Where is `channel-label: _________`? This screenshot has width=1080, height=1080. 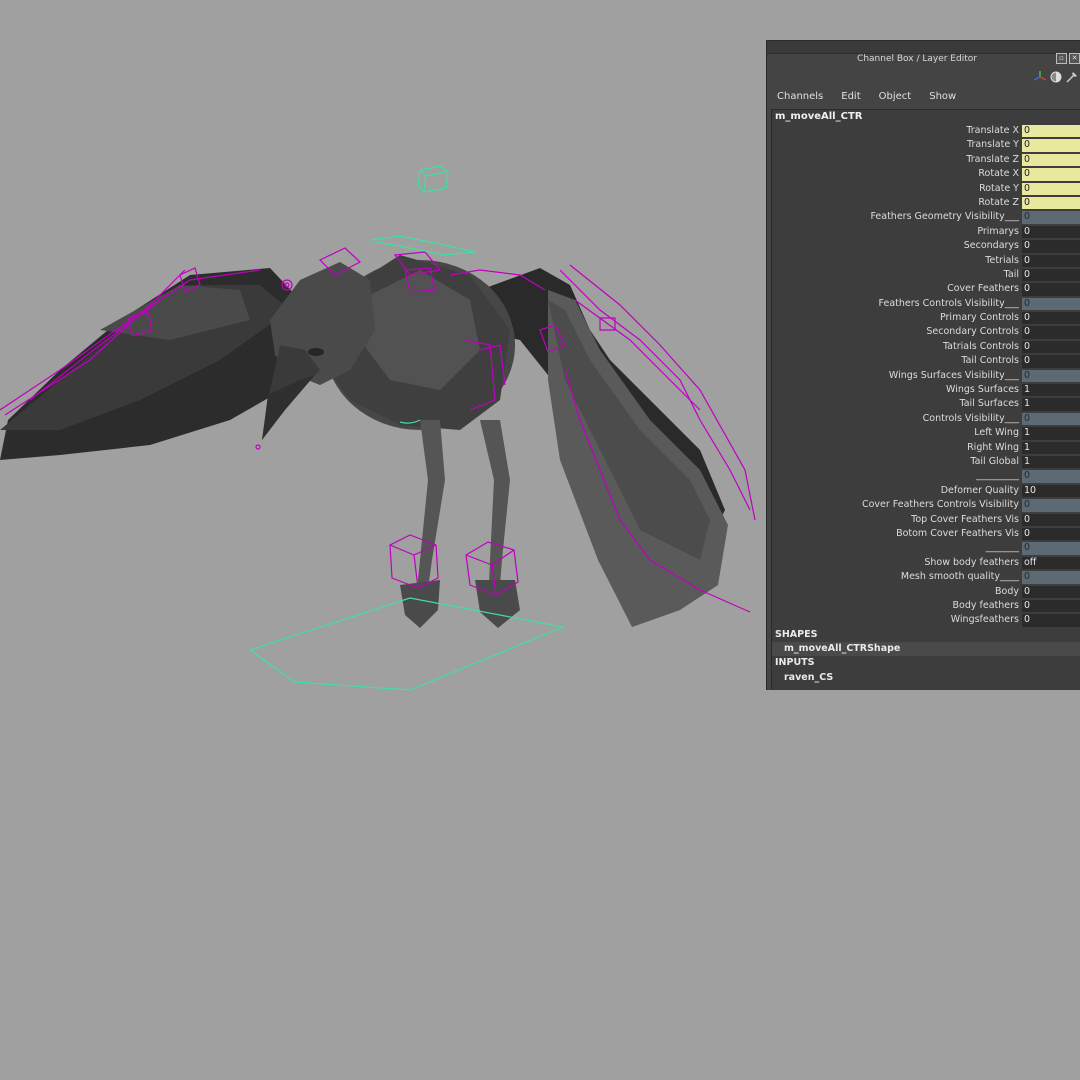
channel-label: _________ is located at coordinates (997, 476).